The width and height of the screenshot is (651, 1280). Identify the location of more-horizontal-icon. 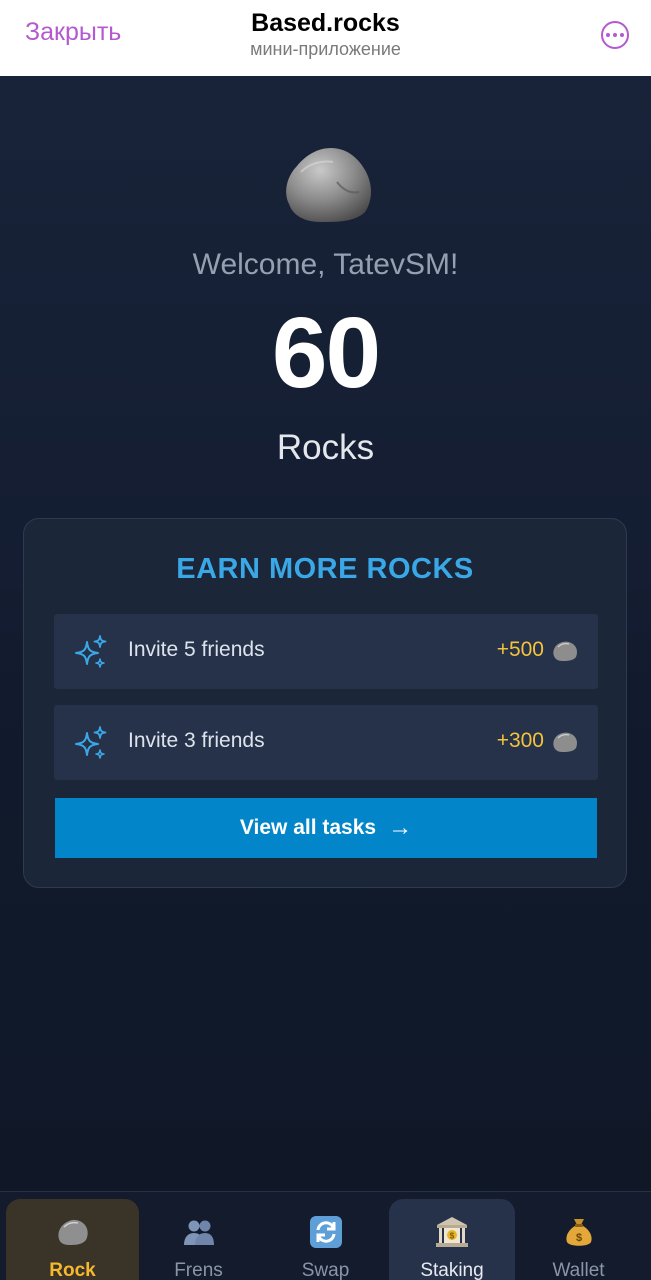
(615, 35).